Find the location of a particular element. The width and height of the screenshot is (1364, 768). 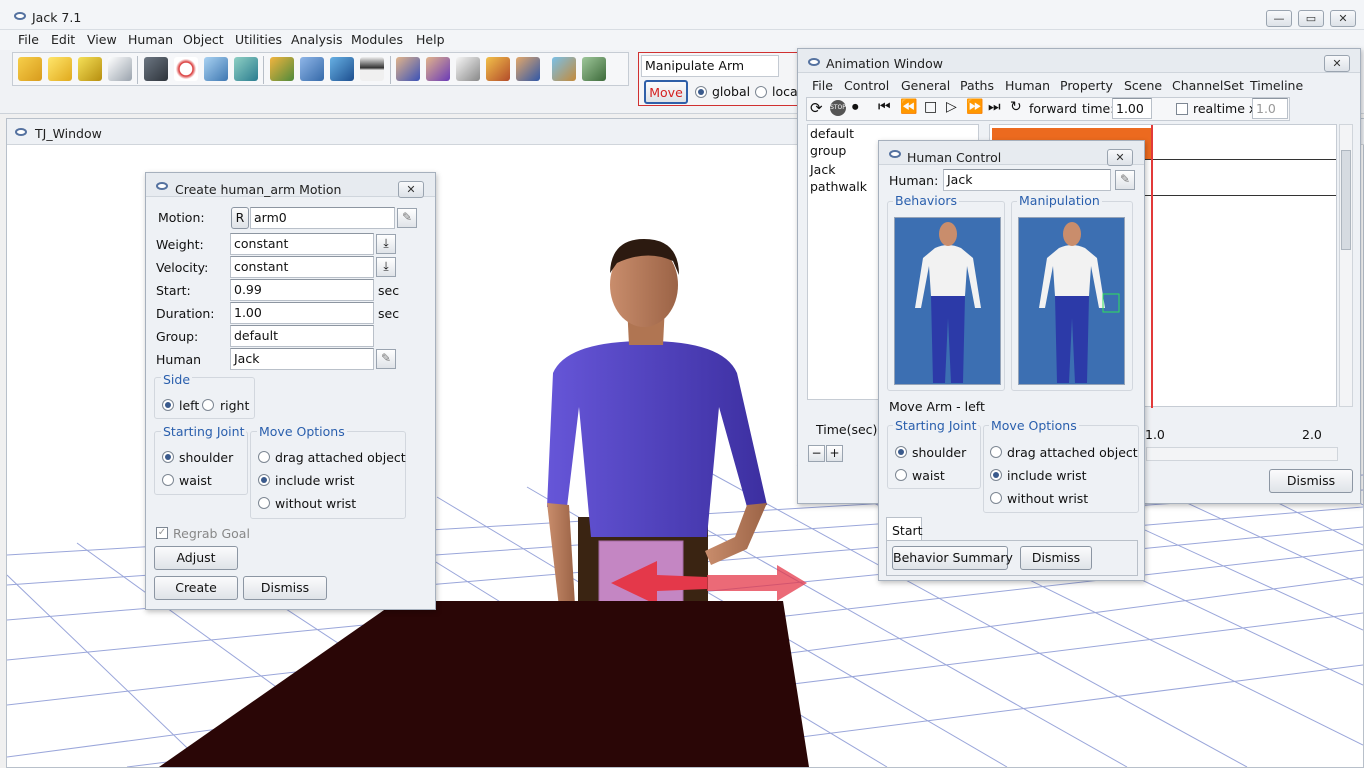

step-back-icon: ⏪ is located at coordinates (908, 107).